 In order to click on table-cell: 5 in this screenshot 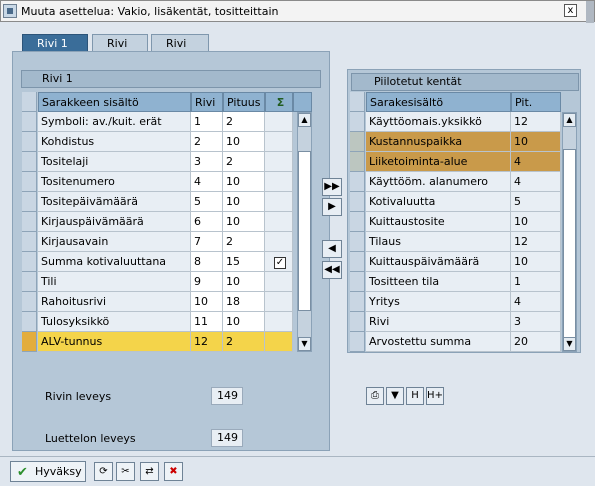, I will do `click(207, 202)`.